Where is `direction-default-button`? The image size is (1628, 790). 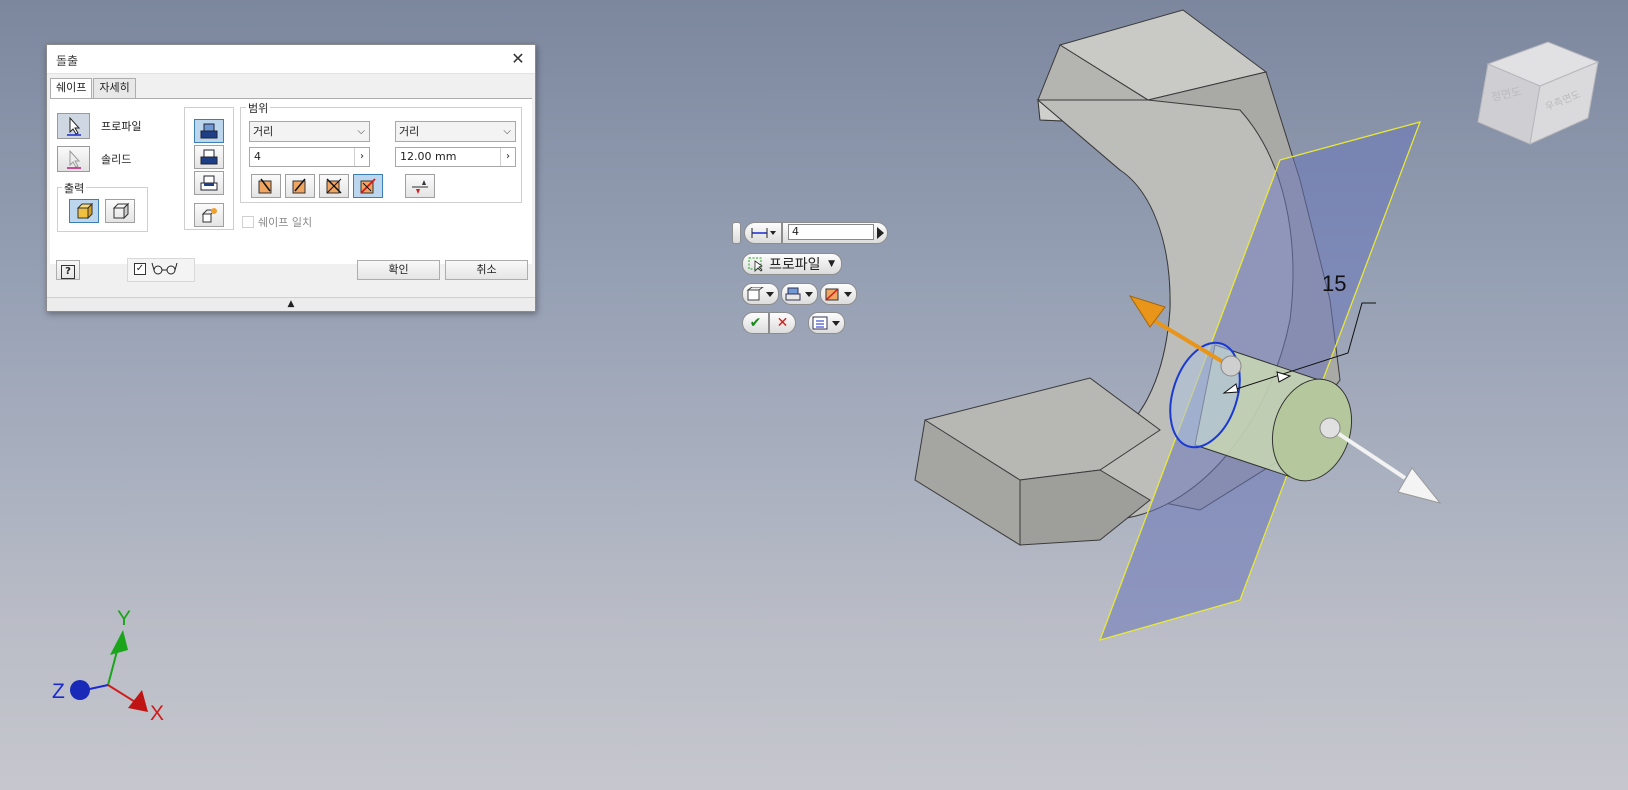 direction-default-button is located at coordinates (266, 186).